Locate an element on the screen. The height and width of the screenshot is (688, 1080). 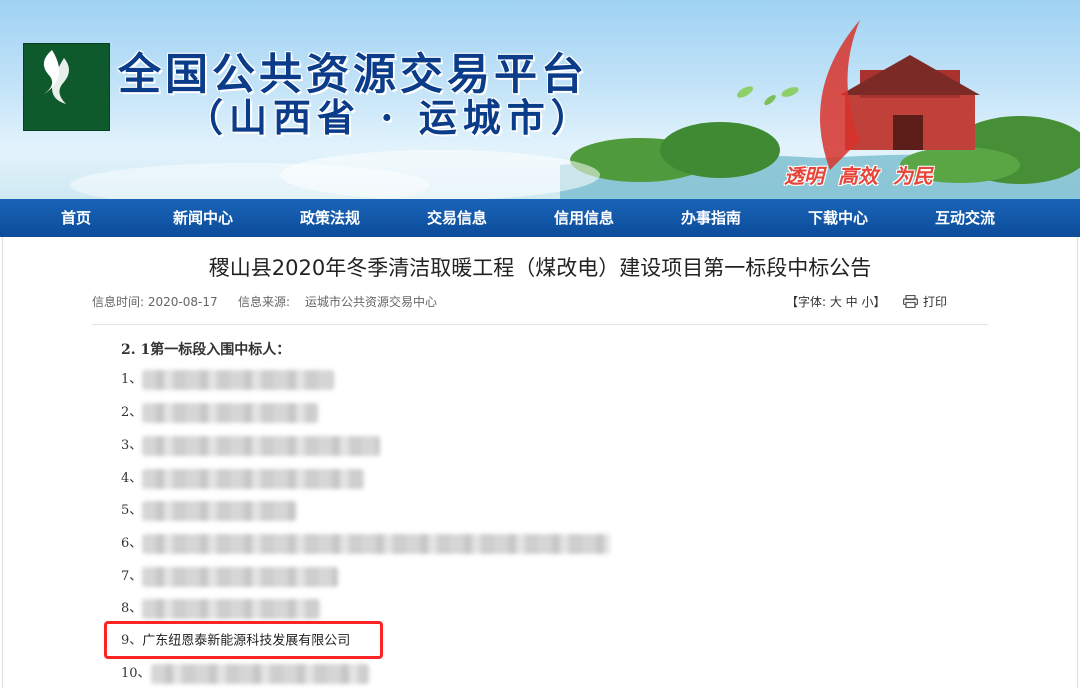
list-item: 4、 is located at coordinates (243, 479).